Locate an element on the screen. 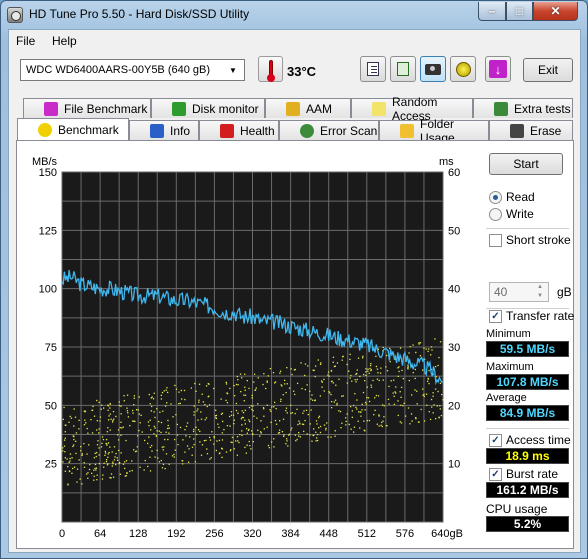 This screenshot has height=559, width=588. options-button is located at coordinates (463, 69).